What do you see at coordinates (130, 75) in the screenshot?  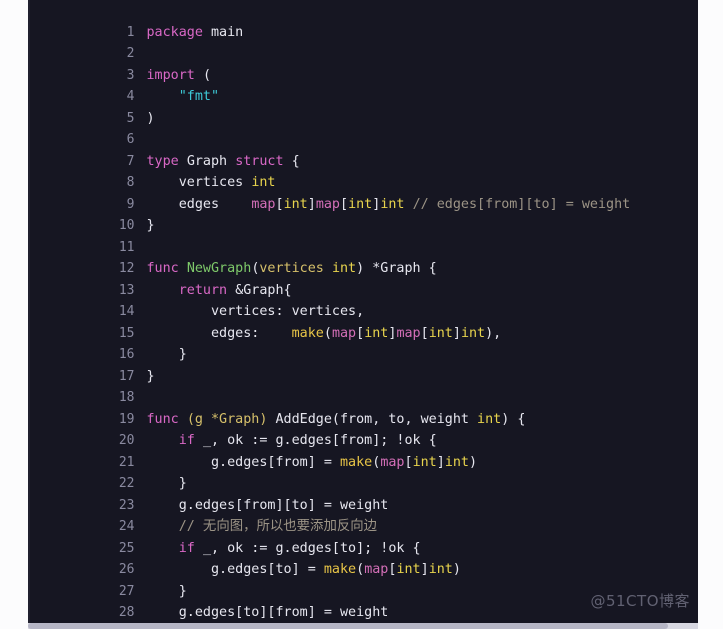 I see `line-number: 3` at bounding box center [130, 75].